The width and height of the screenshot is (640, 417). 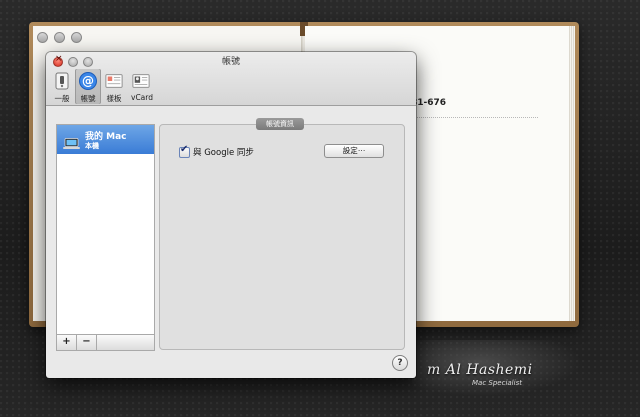 I want to click on book-close-button, so click(x=42, y=37).